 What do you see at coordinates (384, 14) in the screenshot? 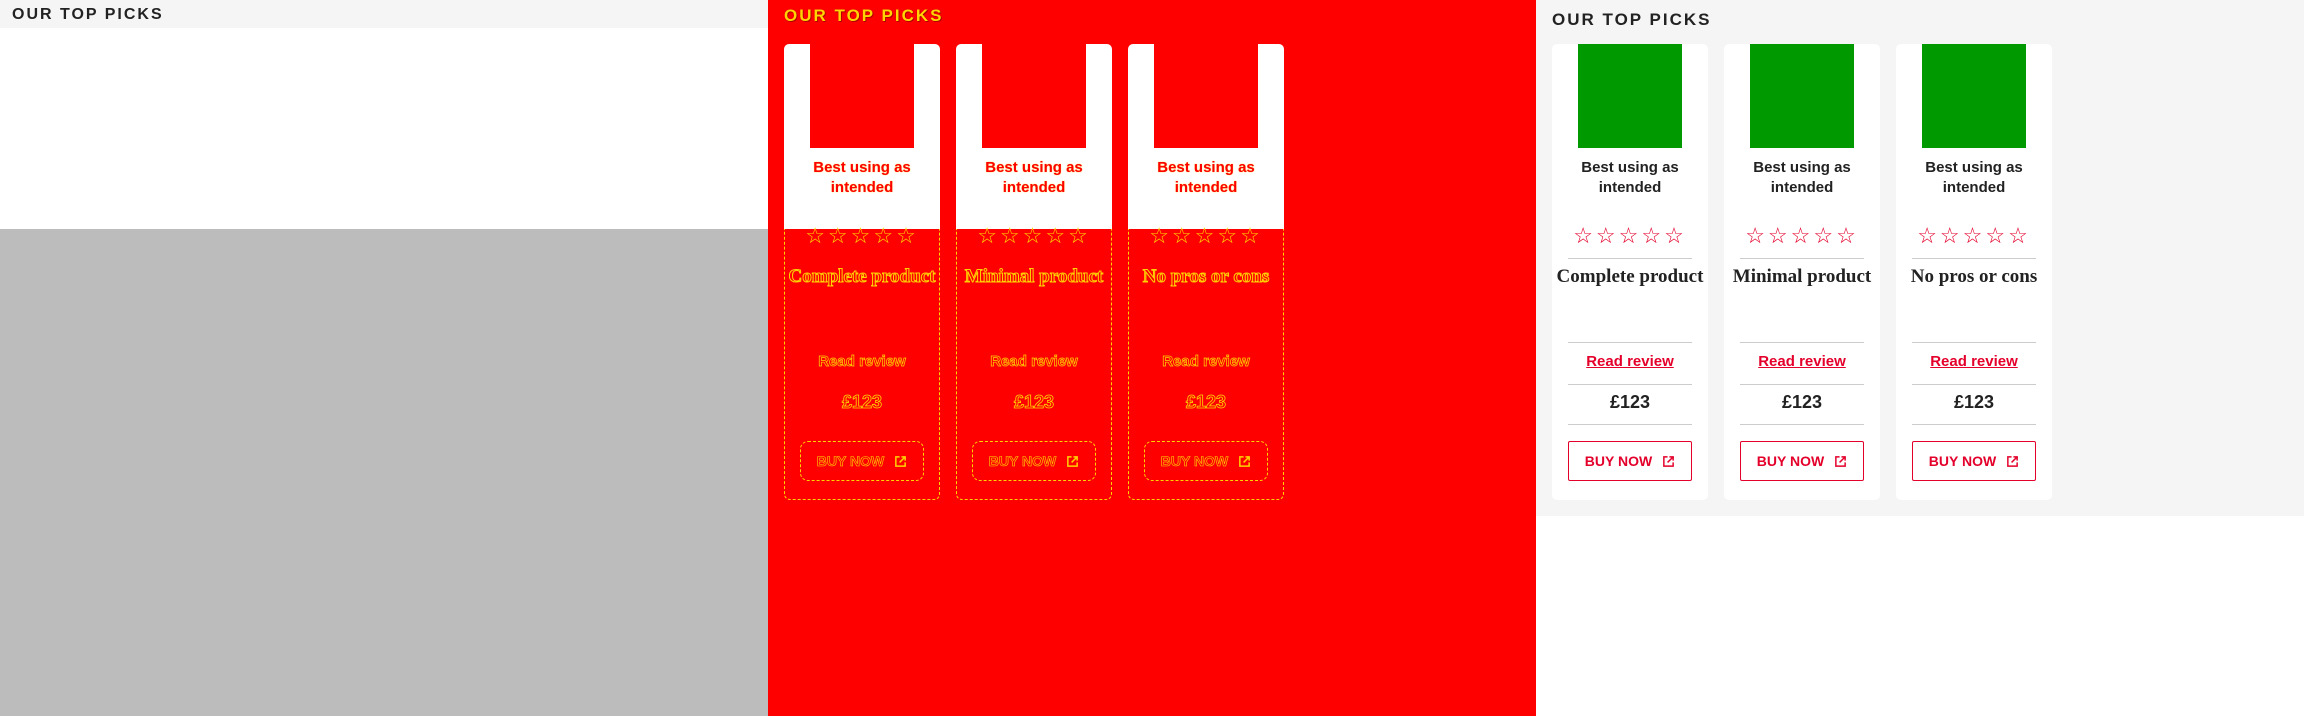
I see `section-header: OUR TOP PICKS` at bounding box center [384, 14].